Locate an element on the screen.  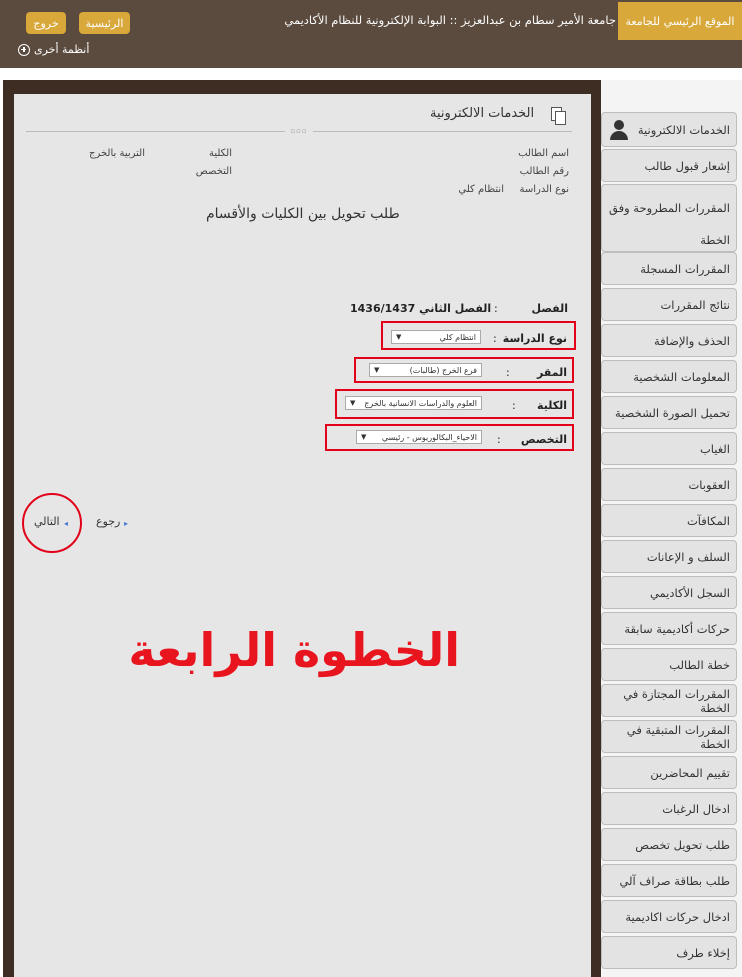
college-label: الكلية is located at coordinates (552, 405).